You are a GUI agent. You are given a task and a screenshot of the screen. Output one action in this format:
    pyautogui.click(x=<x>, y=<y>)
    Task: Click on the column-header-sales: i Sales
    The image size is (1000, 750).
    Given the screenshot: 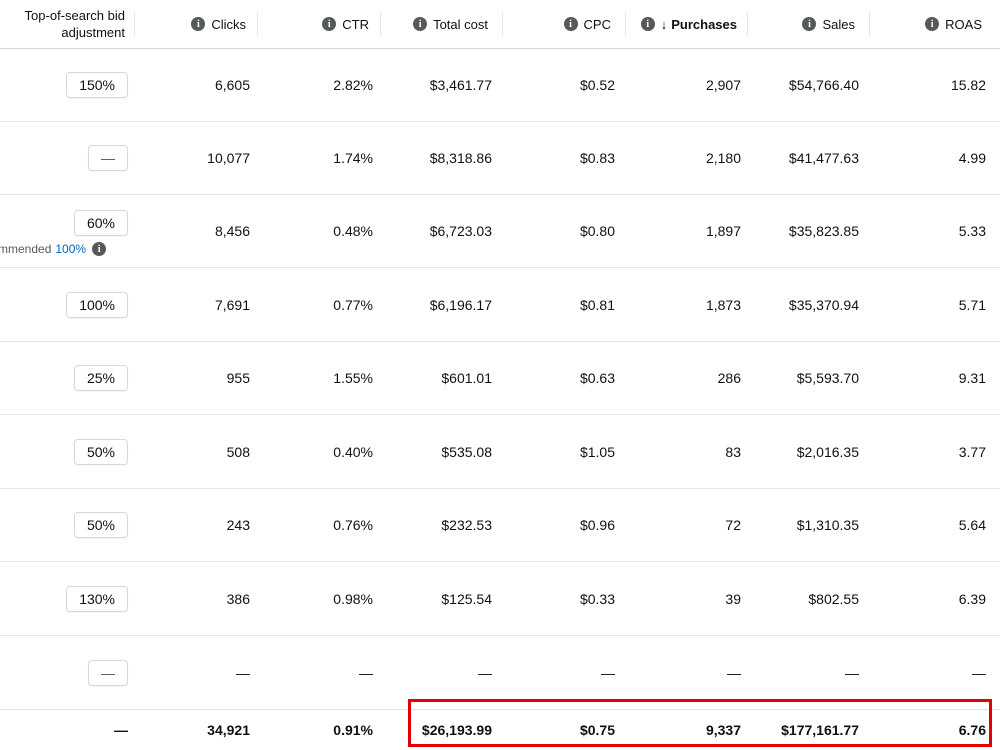 What is the action you would take?
    pyautogui.click(x=795, y=24)
    